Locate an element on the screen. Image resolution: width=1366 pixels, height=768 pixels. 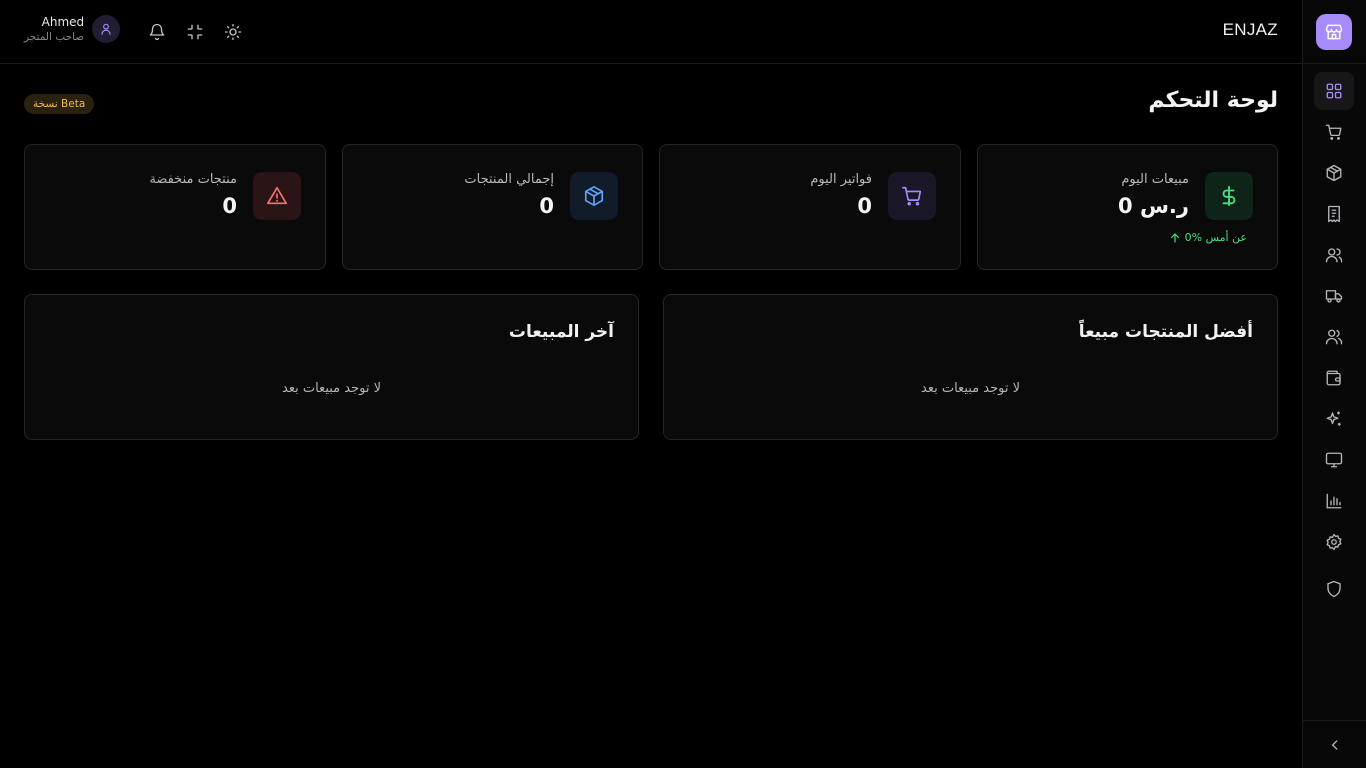
sidebar-item-wallet is located at coordinates (1334, 378).